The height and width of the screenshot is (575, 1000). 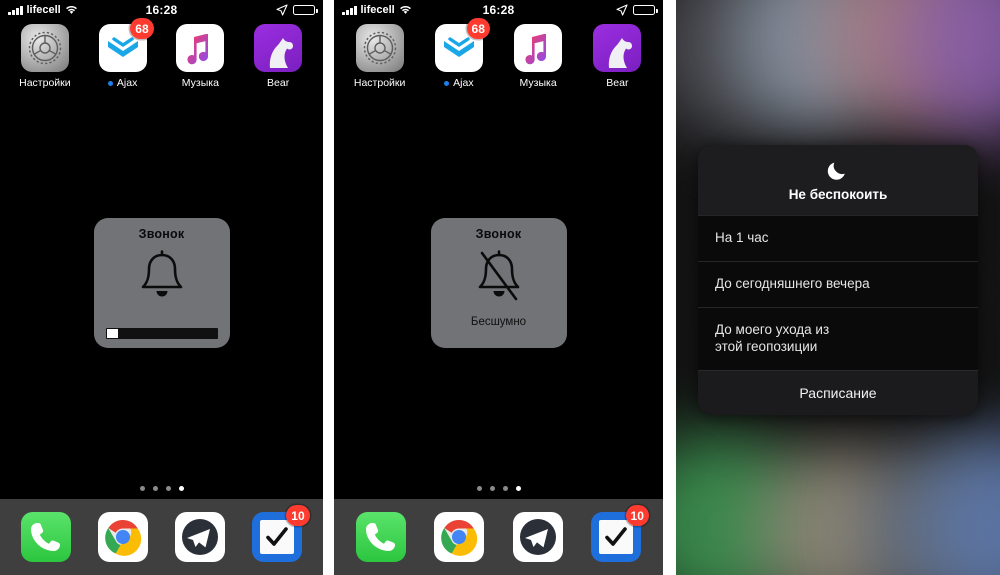 What do you see at coordinates (766, 346) in the screenshot?
I see `option-label-line2: этой геопозиции` at bounding box center [766, 346].